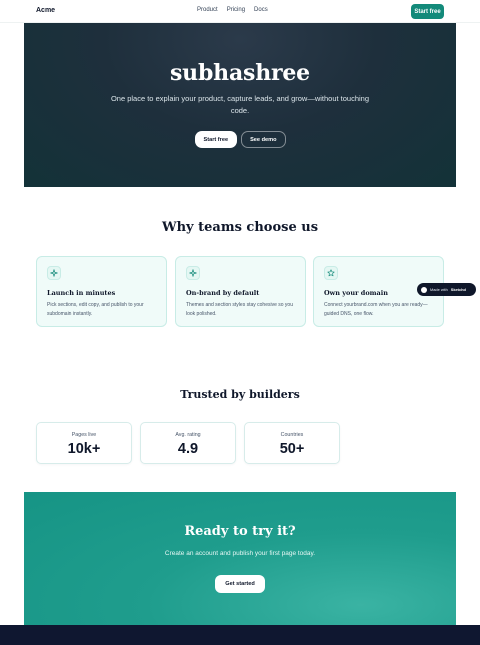 The width and height of the screenshot is (480, 645). I want to click on stat-label: Countries, so click(292, 435).